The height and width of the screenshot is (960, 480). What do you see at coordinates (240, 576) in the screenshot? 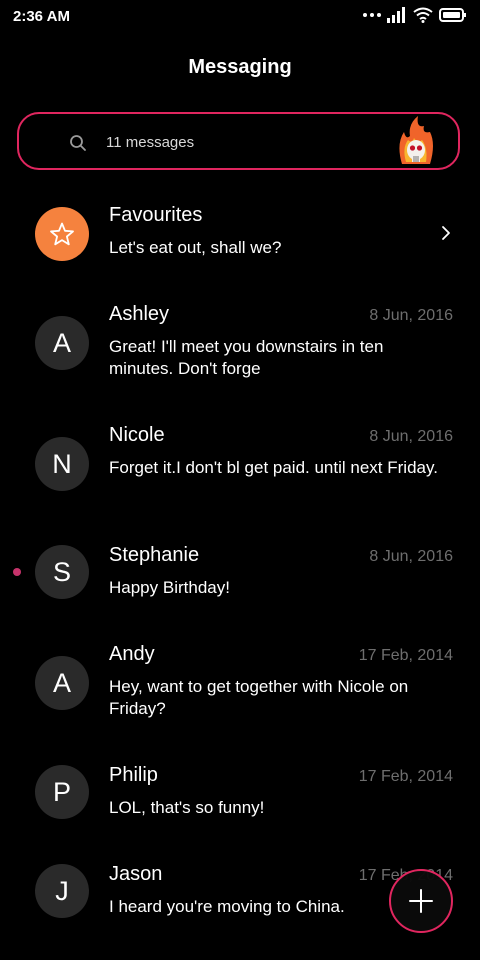
I see `conversation-row: S Stephanie 8 Jun, 2016 Happy Birthday!` at bounding box center [240, 576].